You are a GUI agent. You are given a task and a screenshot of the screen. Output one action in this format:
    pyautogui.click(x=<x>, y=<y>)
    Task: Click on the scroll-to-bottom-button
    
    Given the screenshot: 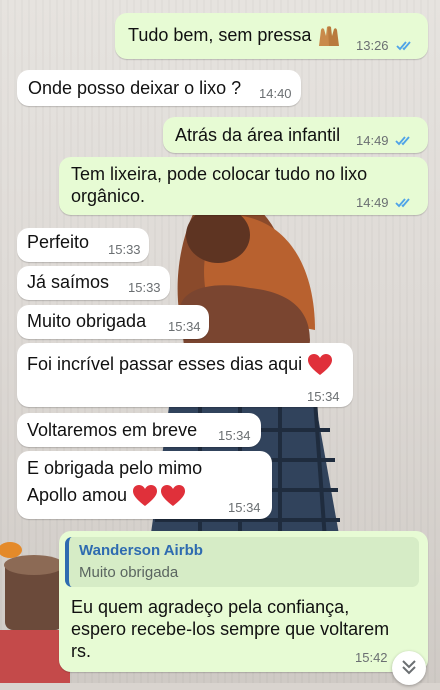 What is the action you would take?
    pyautogui.click(x=409, y=668)
    